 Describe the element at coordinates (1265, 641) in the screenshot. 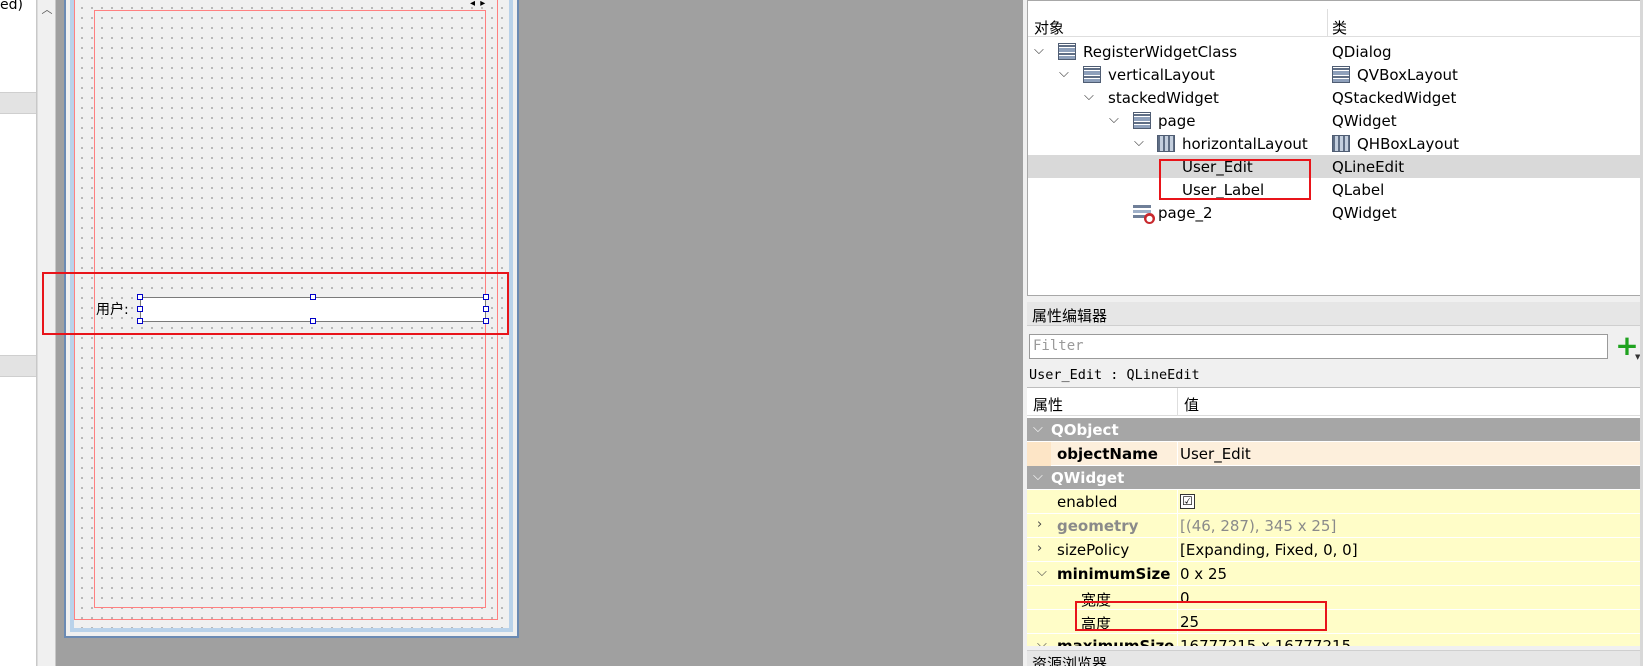

I see `property-value: 16777215 x 16777215` at that location.